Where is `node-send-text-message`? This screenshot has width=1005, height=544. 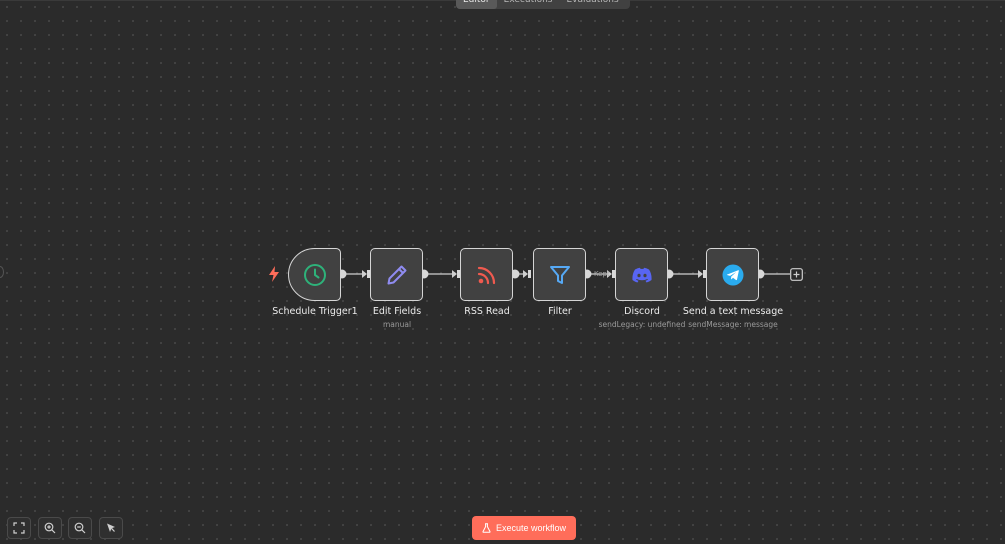 node-send-text-message is located at coordinates (732, 274).